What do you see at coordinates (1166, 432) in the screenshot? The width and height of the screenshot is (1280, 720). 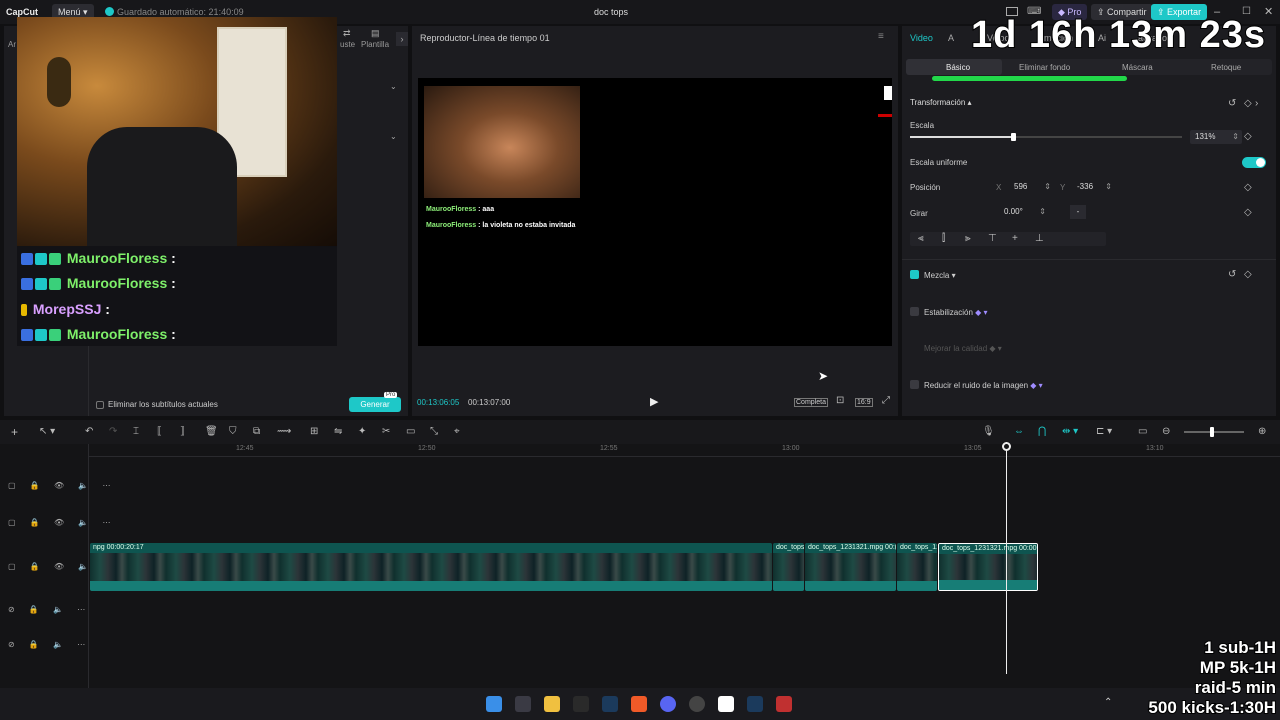 I see `zoom-out-icon: ⊖` at bounding box center [1166, 432].